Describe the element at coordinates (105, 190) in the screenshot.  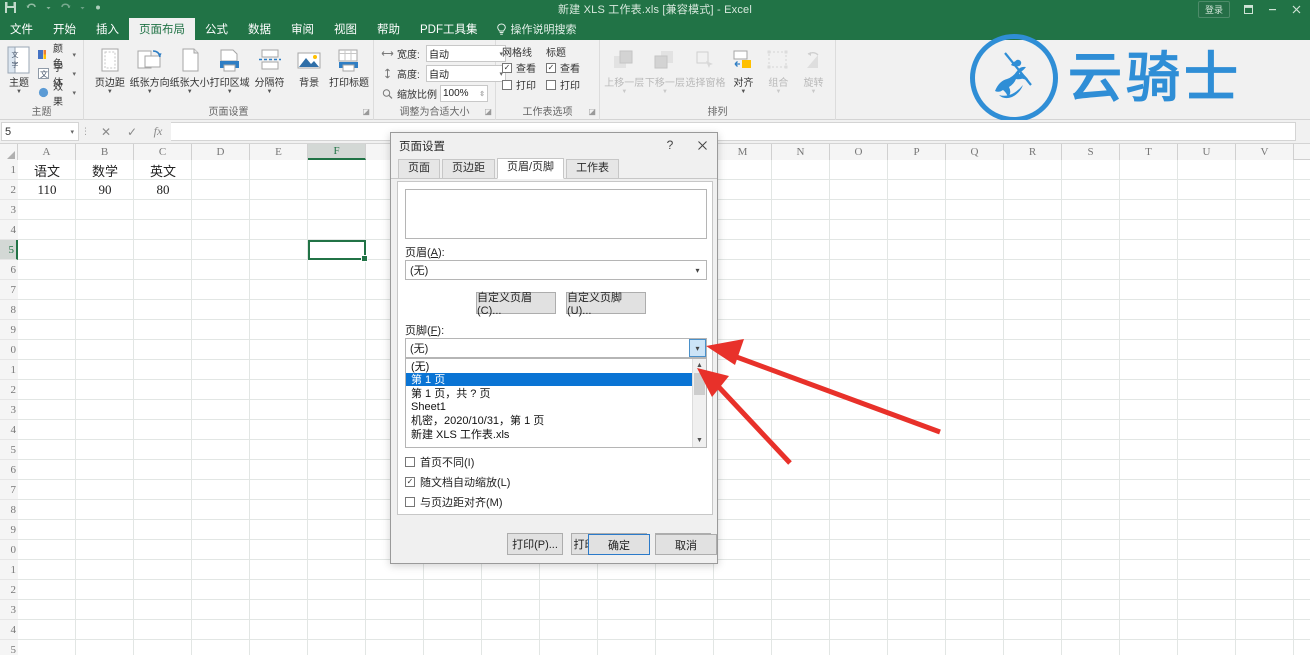
I see `cell: 90` at that location.